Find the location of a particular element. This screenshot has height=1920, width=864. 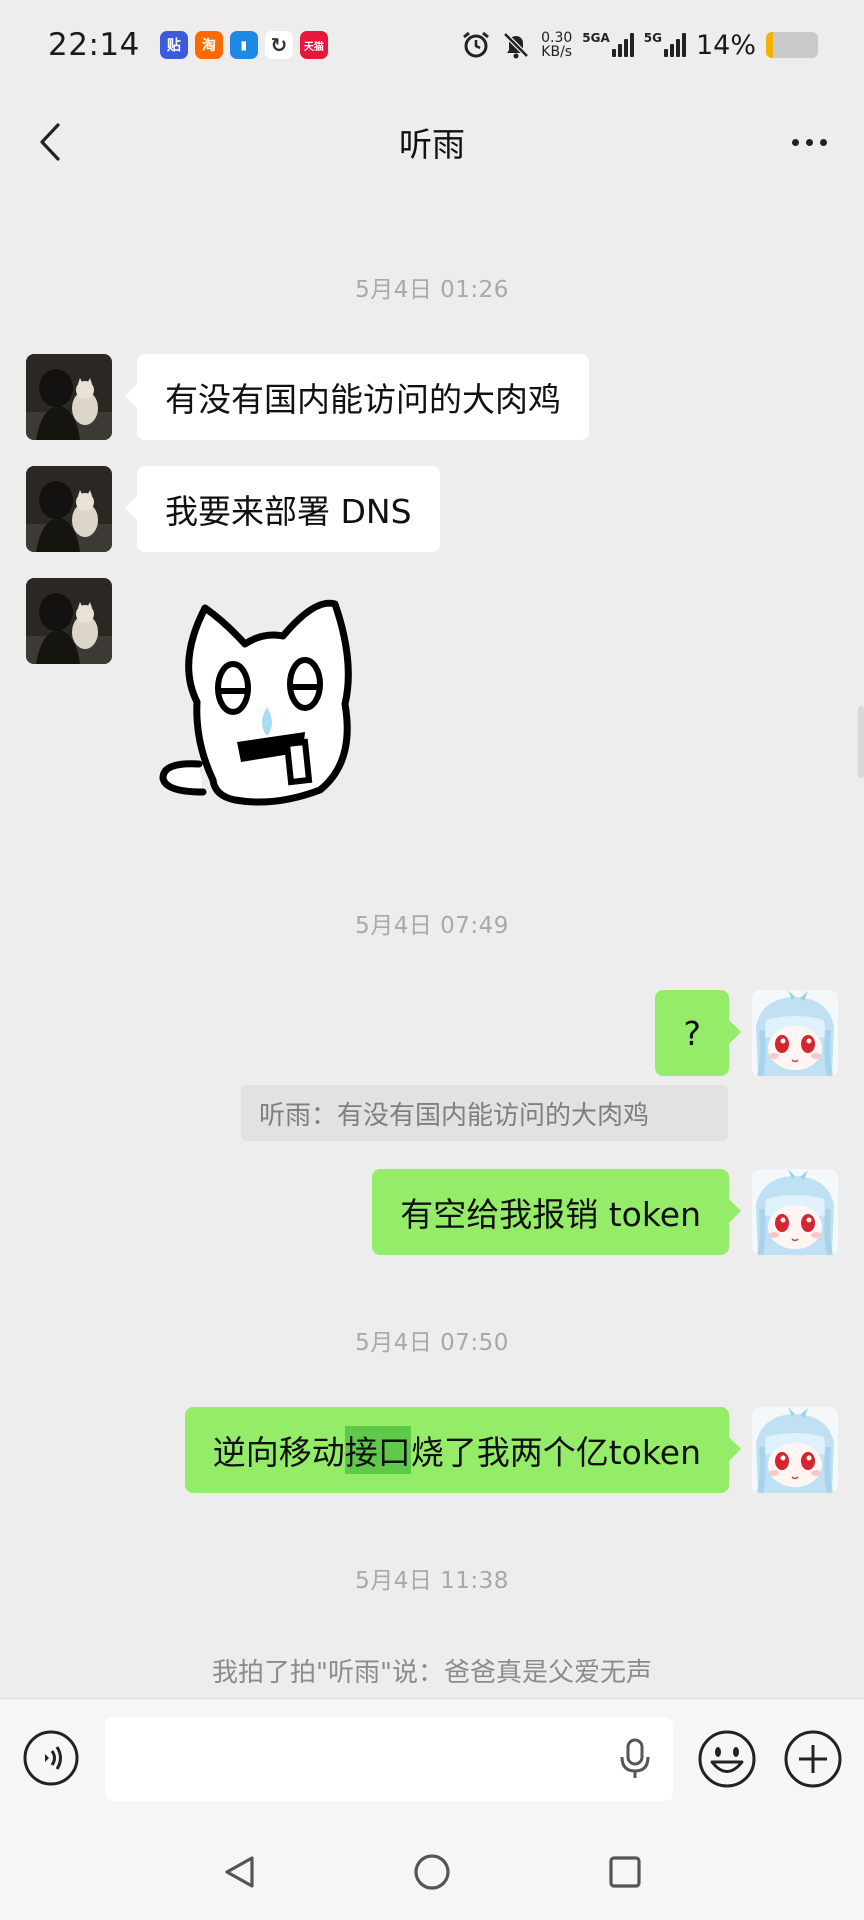

message-bubble: 我要来部署 DNS is located at coordinates (282, 509).